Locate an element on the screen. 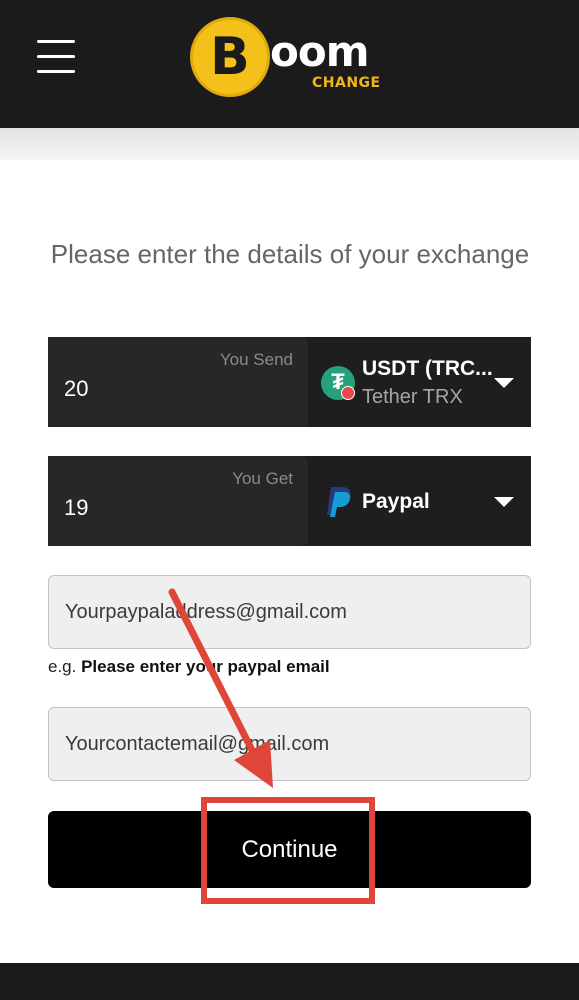 The height and width of the screenshot is (1000, 579). boomchange-logo: B oom CHANGE is located at coordinates (292, 58).